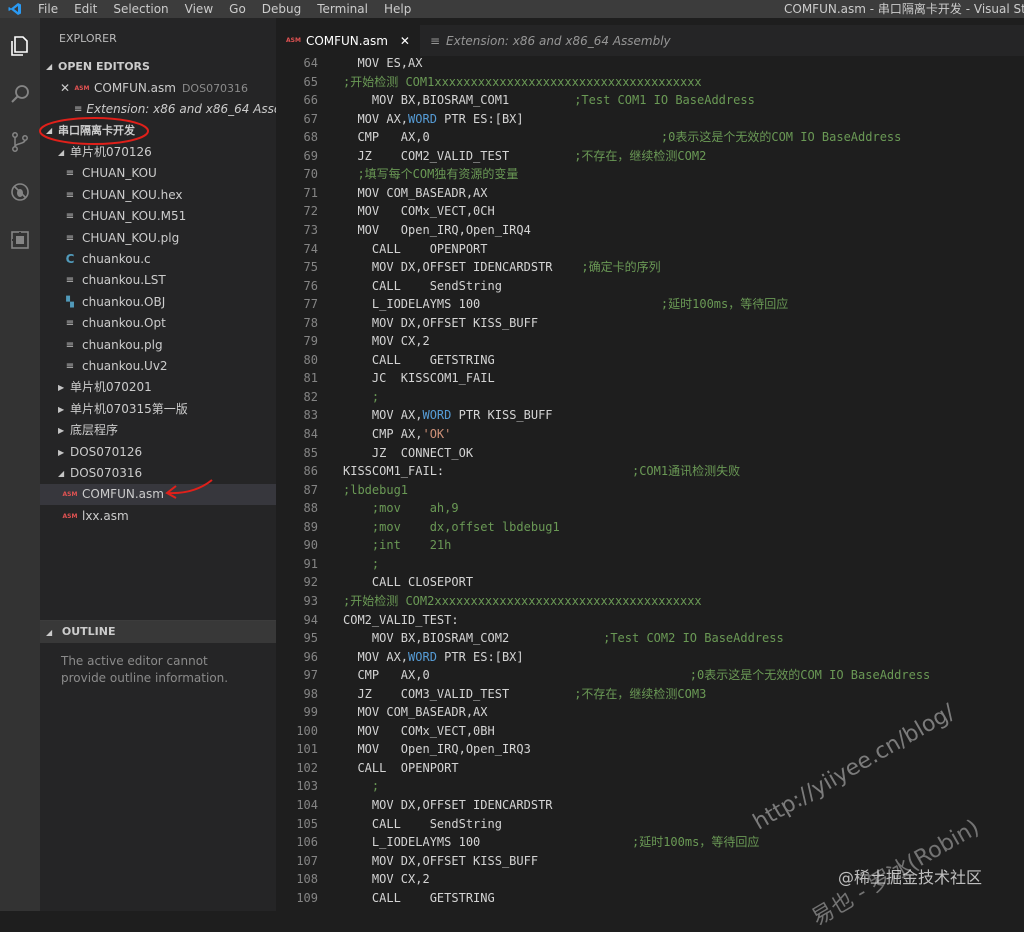  What do you see at coordinates (70, 516) in the screenshot?
I see `asm-file-icon: ASM` at bounding box center [70, 516].